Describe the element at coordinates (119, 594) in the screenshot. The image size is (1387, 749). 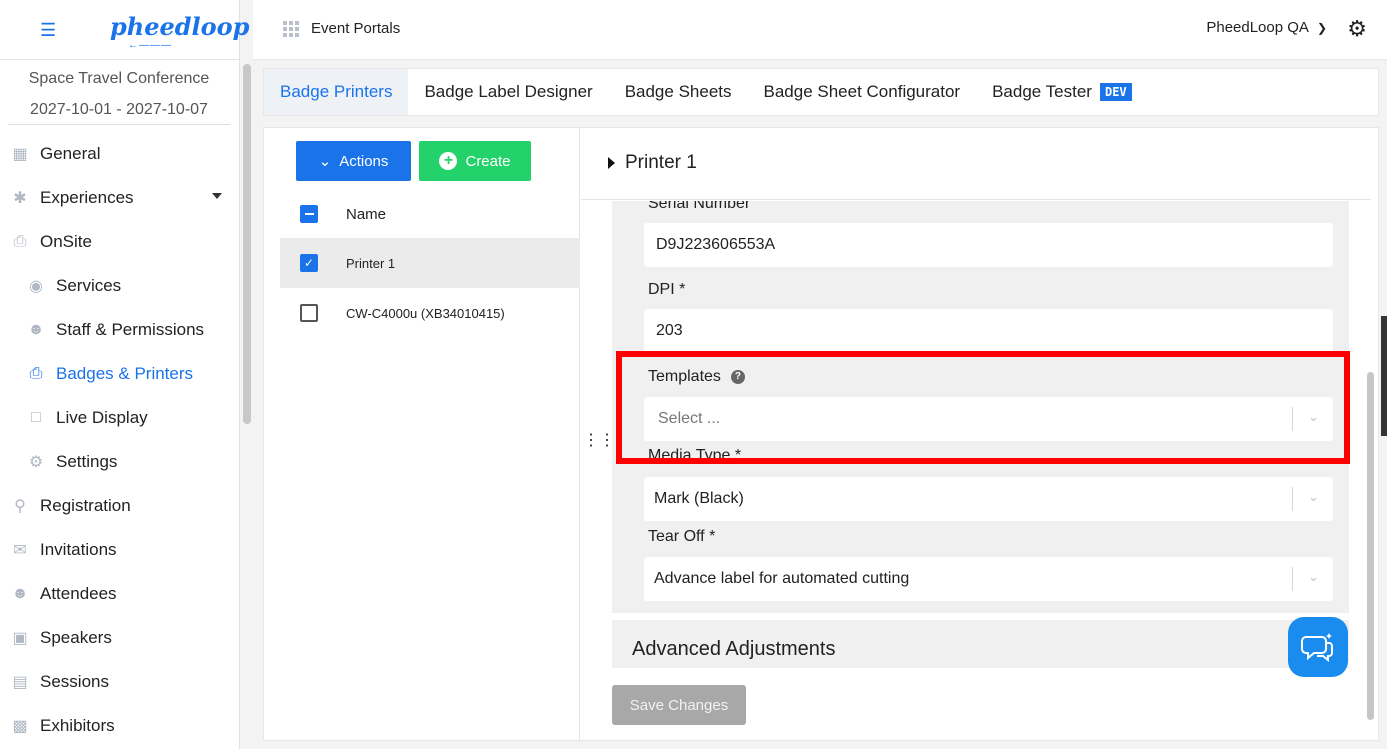
I see `sidebar-item-attendees: ☻ Attendees` at that location.